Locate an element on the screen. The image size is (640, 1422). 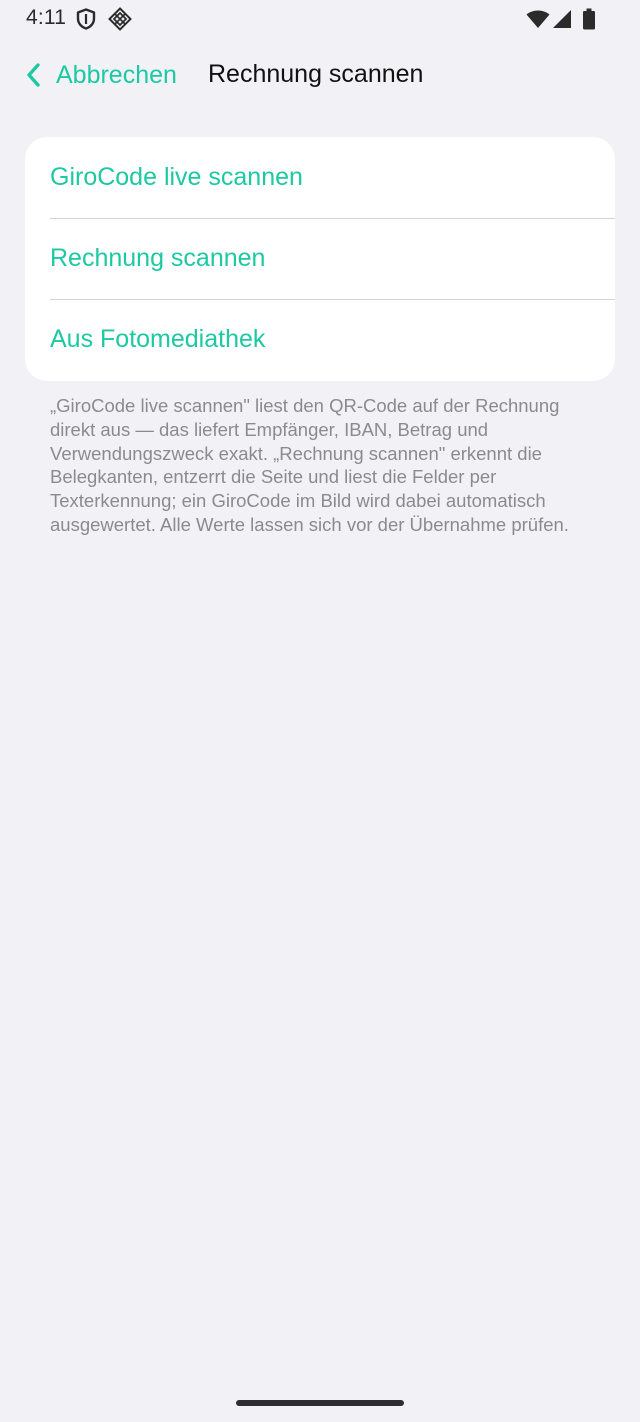
home-indicator is located at coordinates (320, 1403).